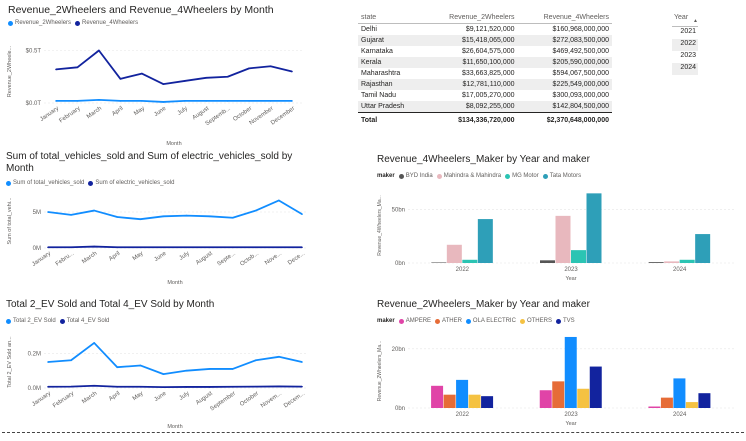 The height and width of the screenshot is (441, 746). I want to click on year-slicer: Year ▲ 2021 2022 2023 2024, so click(685, 43).